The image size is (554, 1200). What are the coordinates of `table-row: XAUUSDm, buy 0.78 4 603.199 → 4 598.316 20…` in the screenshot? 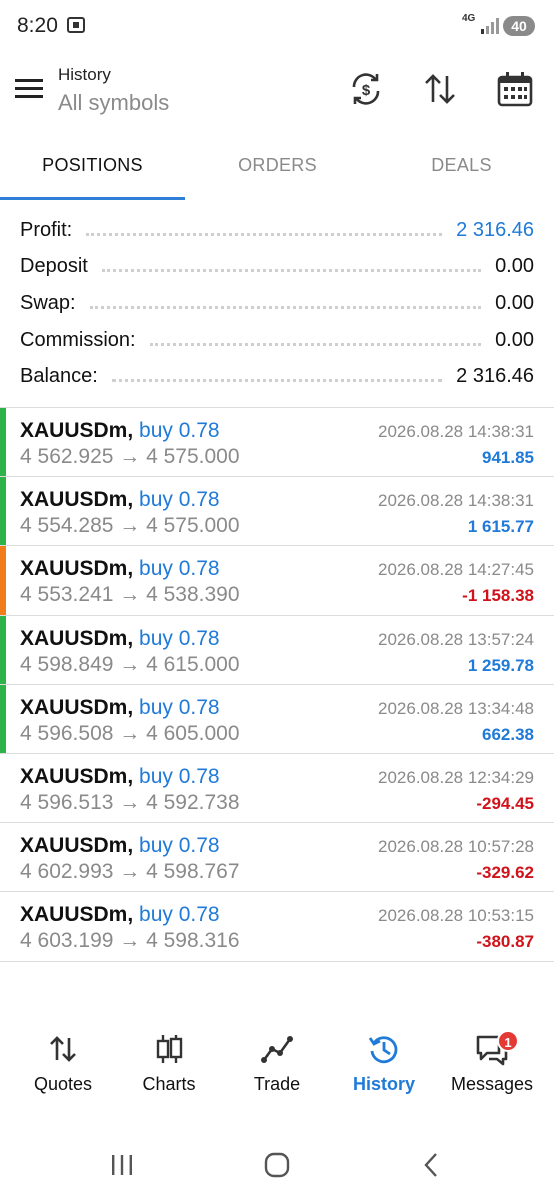 It's located at (277, 927).